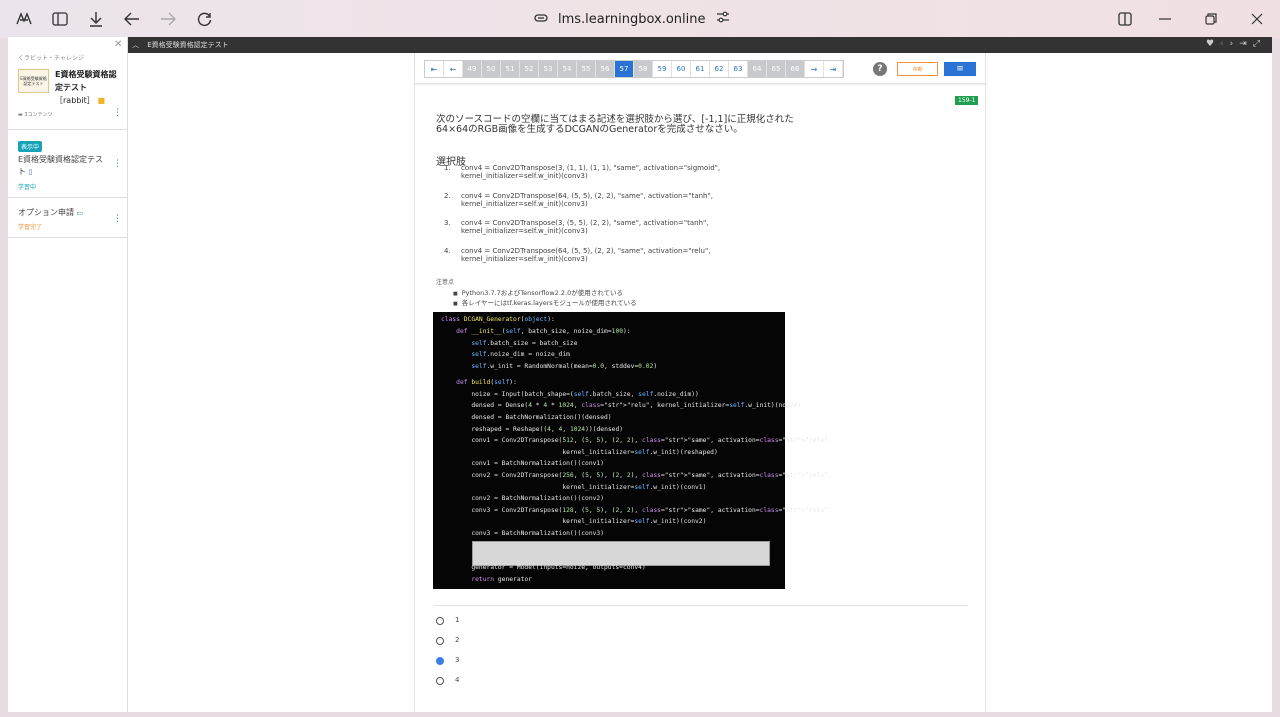 The height and width of the screenshot is (717, 1280). What do you see at coordinates (453, 69) in the screenshot?
I see `prev-page-button: ←` at bounding box center [453, 69].